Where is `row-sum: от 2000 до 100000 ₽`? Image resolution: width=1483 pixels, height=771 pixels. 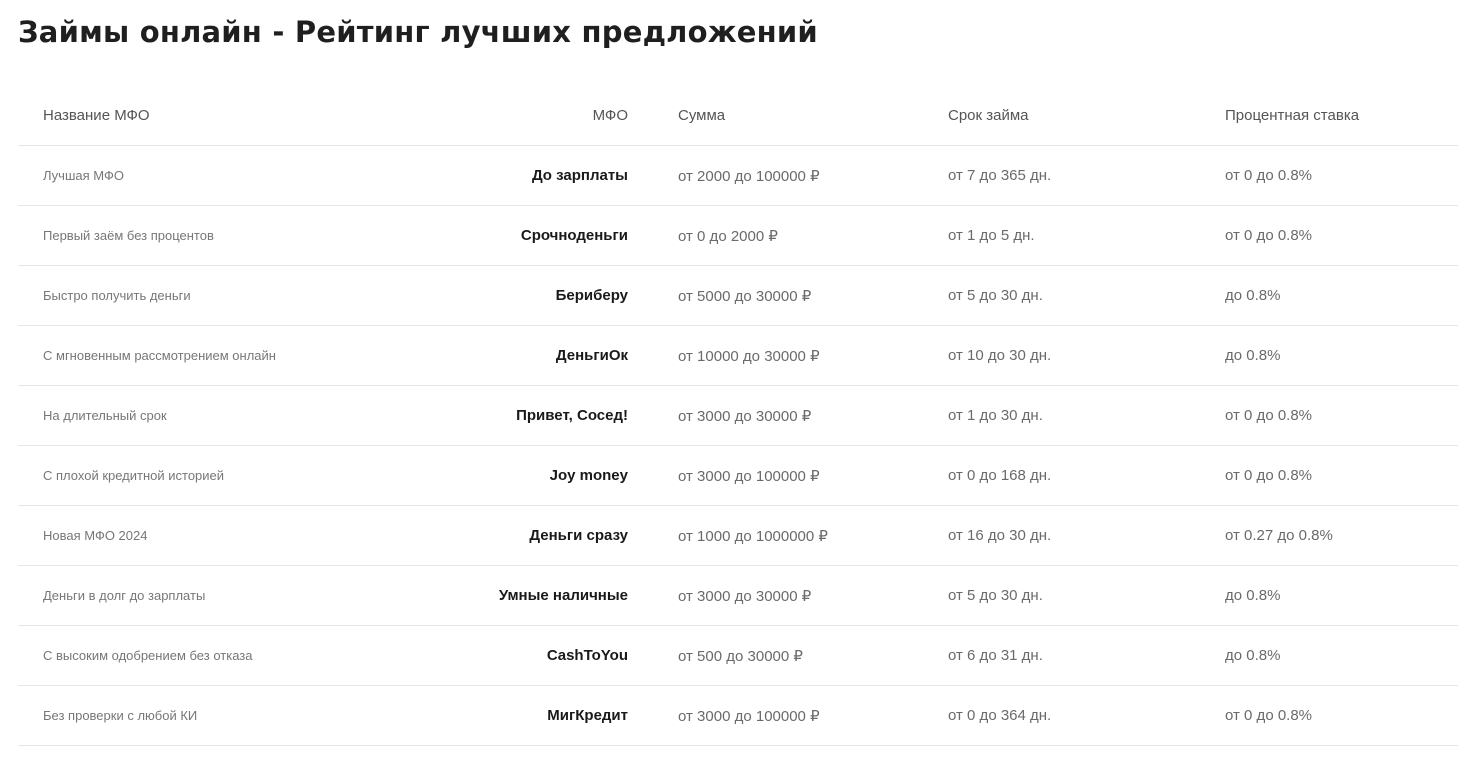 row-sum: от 2000 до 100000 ₽ is located at coordinates (766, 175).